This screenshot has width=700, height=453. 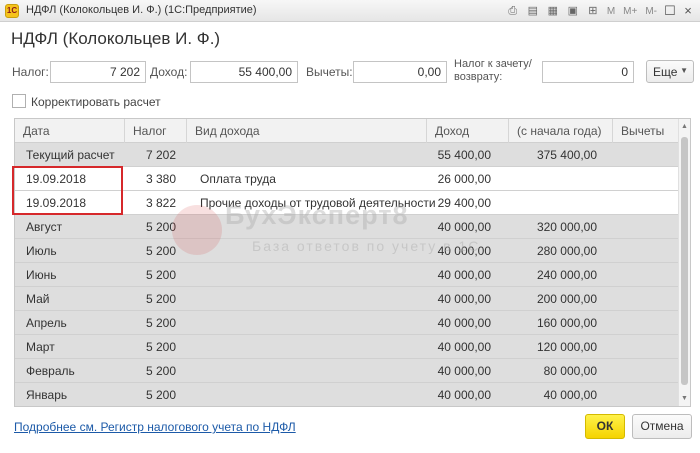 I want to click on cell-ytd: 160 000,00, so click(x=566, y=323).